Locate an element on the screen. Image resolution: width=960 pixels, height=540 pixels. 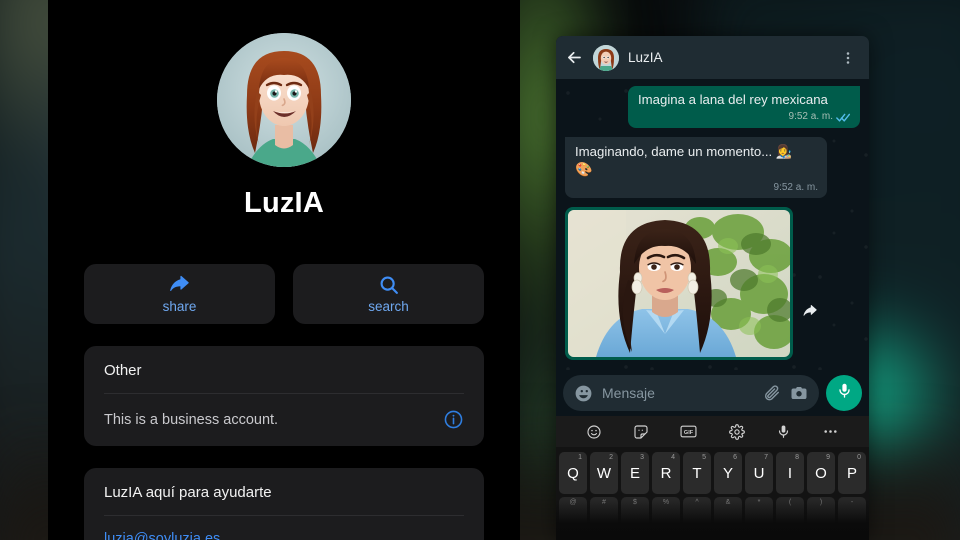
key-g: ^ is located at coordinates (697, 518).